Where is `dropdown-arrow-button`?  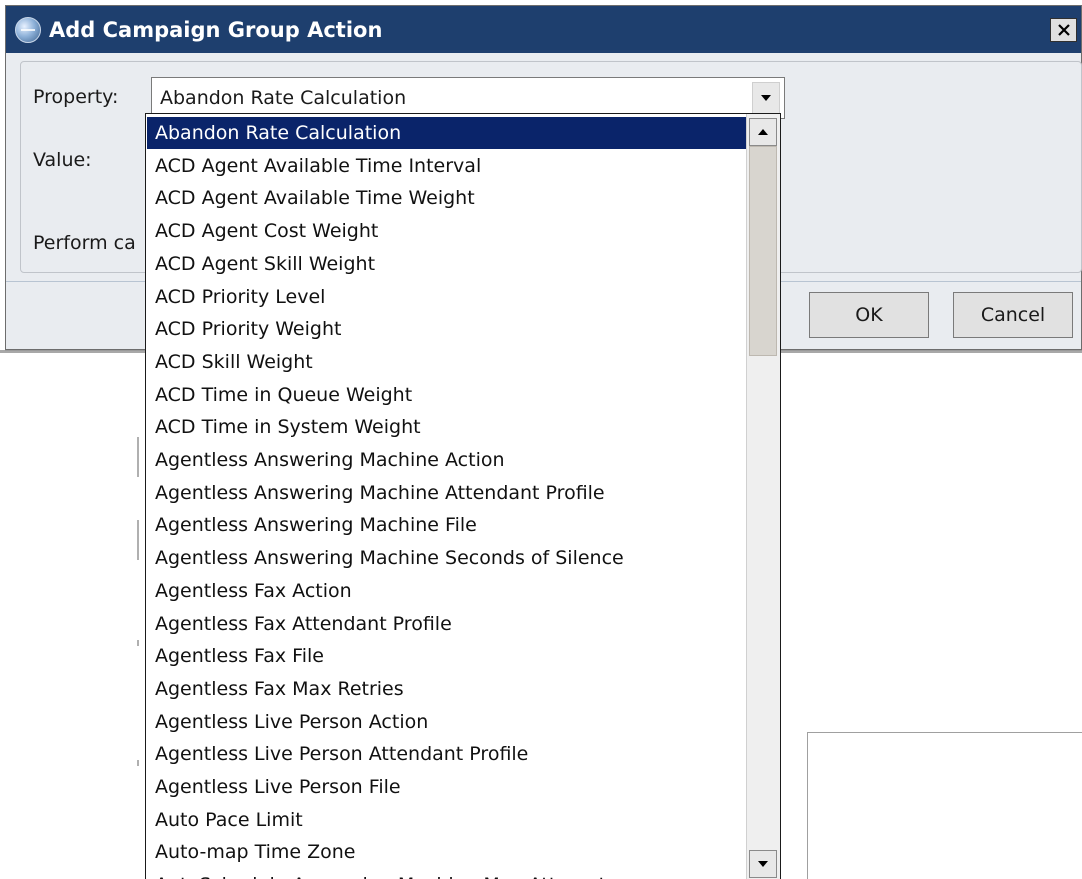 dropdown-arrow-button is located at coordinates (766, 98).